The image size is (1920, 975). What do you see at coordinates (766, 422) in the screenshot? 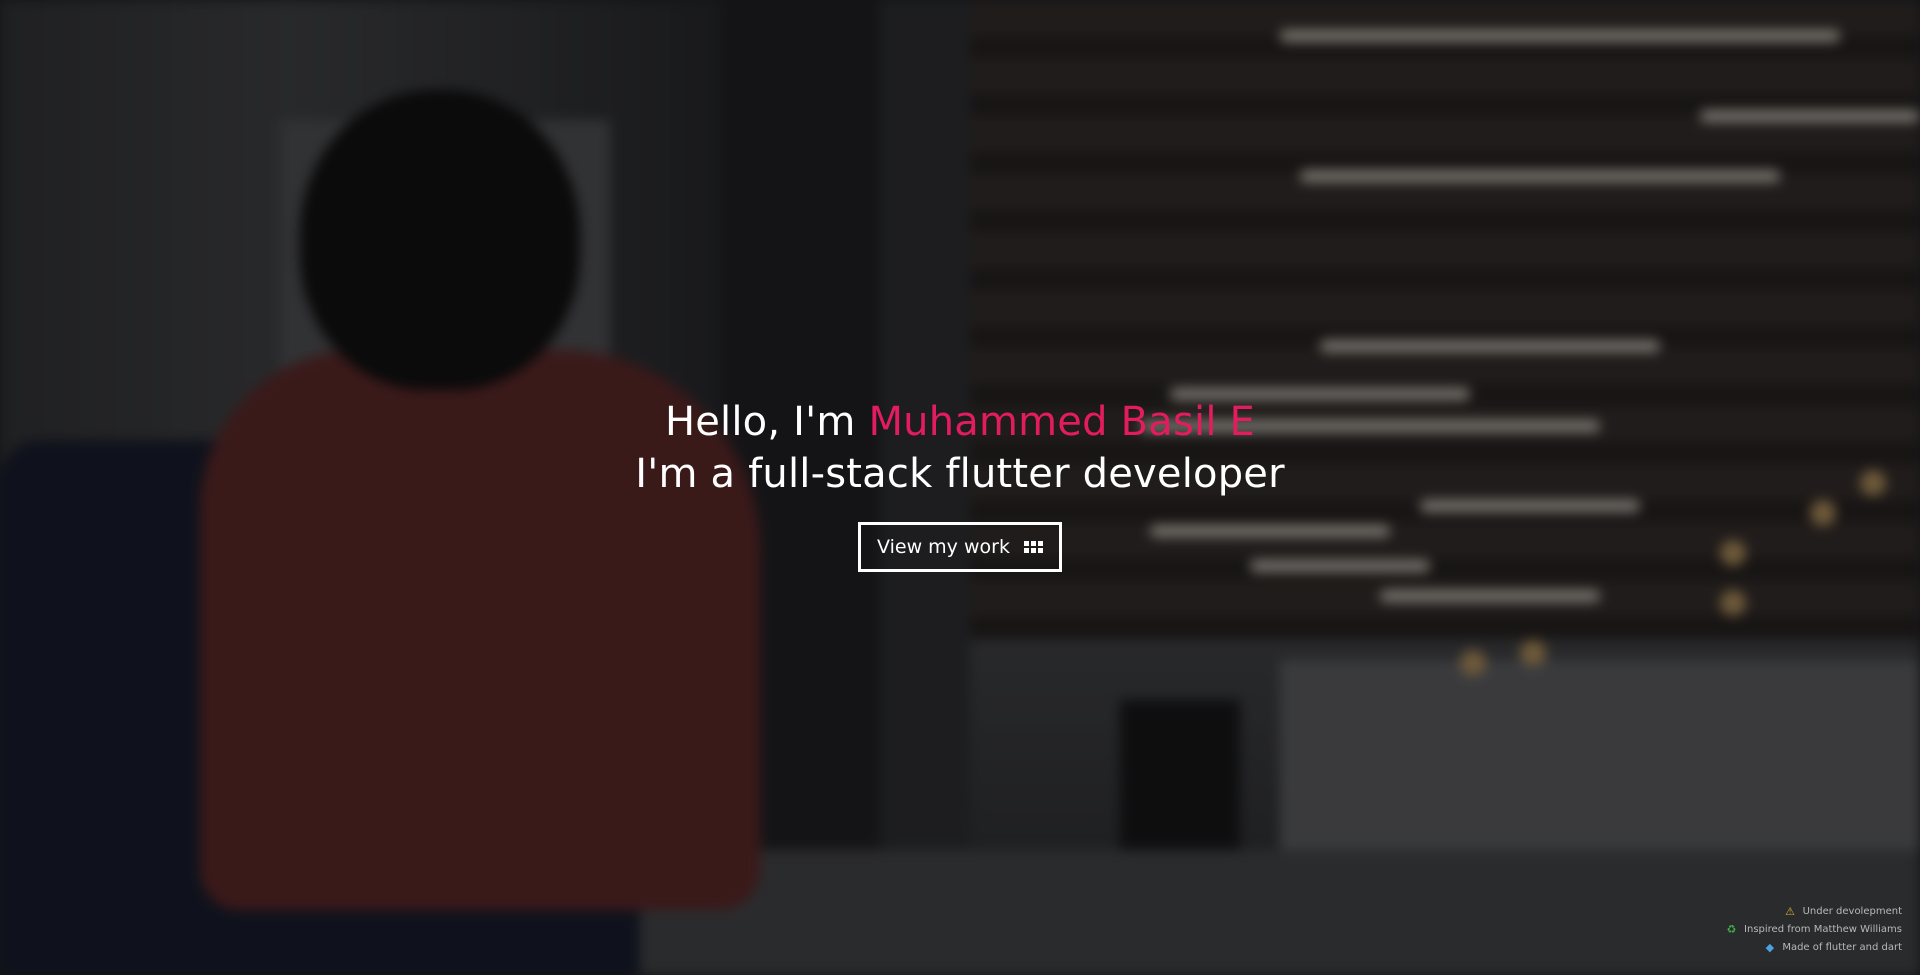
I see `greeting-text: Hello, I'm` at bounding box center [766, 422].